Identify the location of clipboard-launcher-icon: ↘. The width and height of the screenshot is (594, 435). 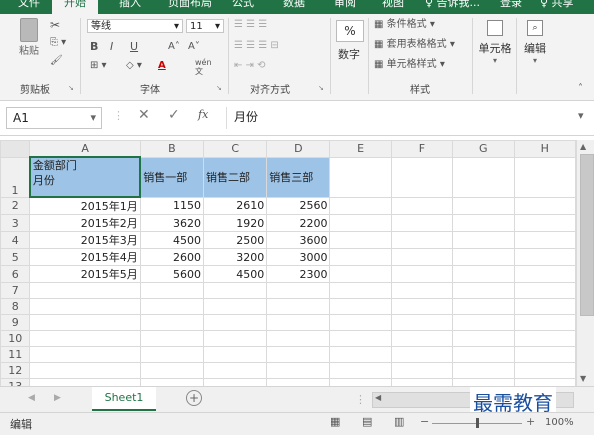
(71, 88).